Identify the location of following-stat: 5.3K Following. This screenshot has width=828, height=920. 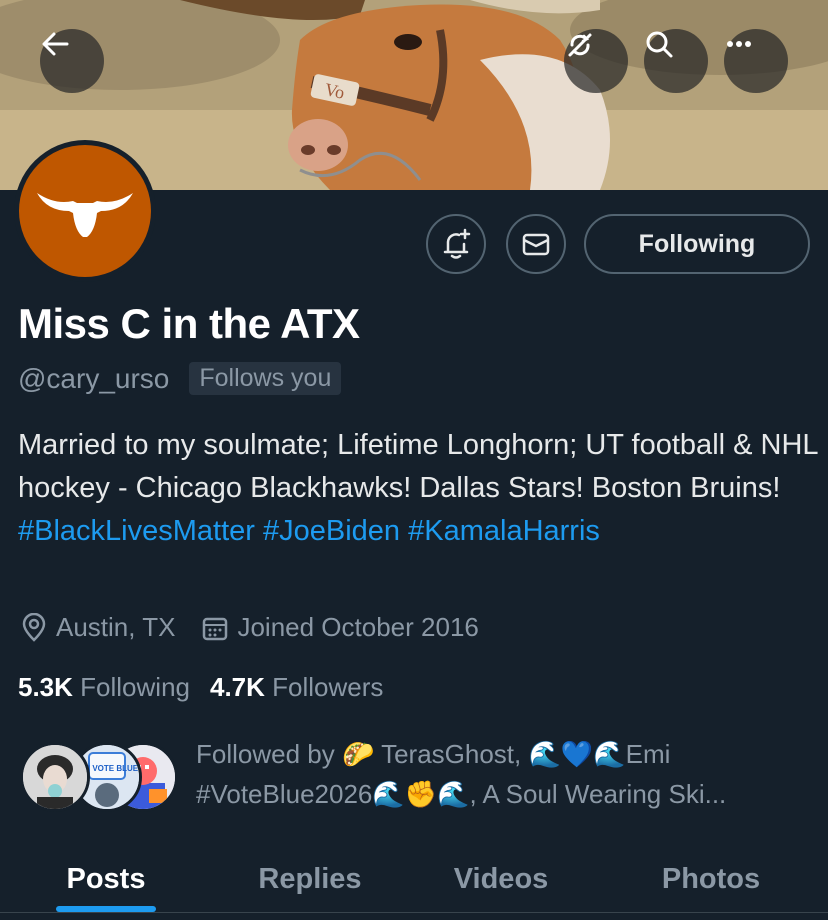
(104, 687).